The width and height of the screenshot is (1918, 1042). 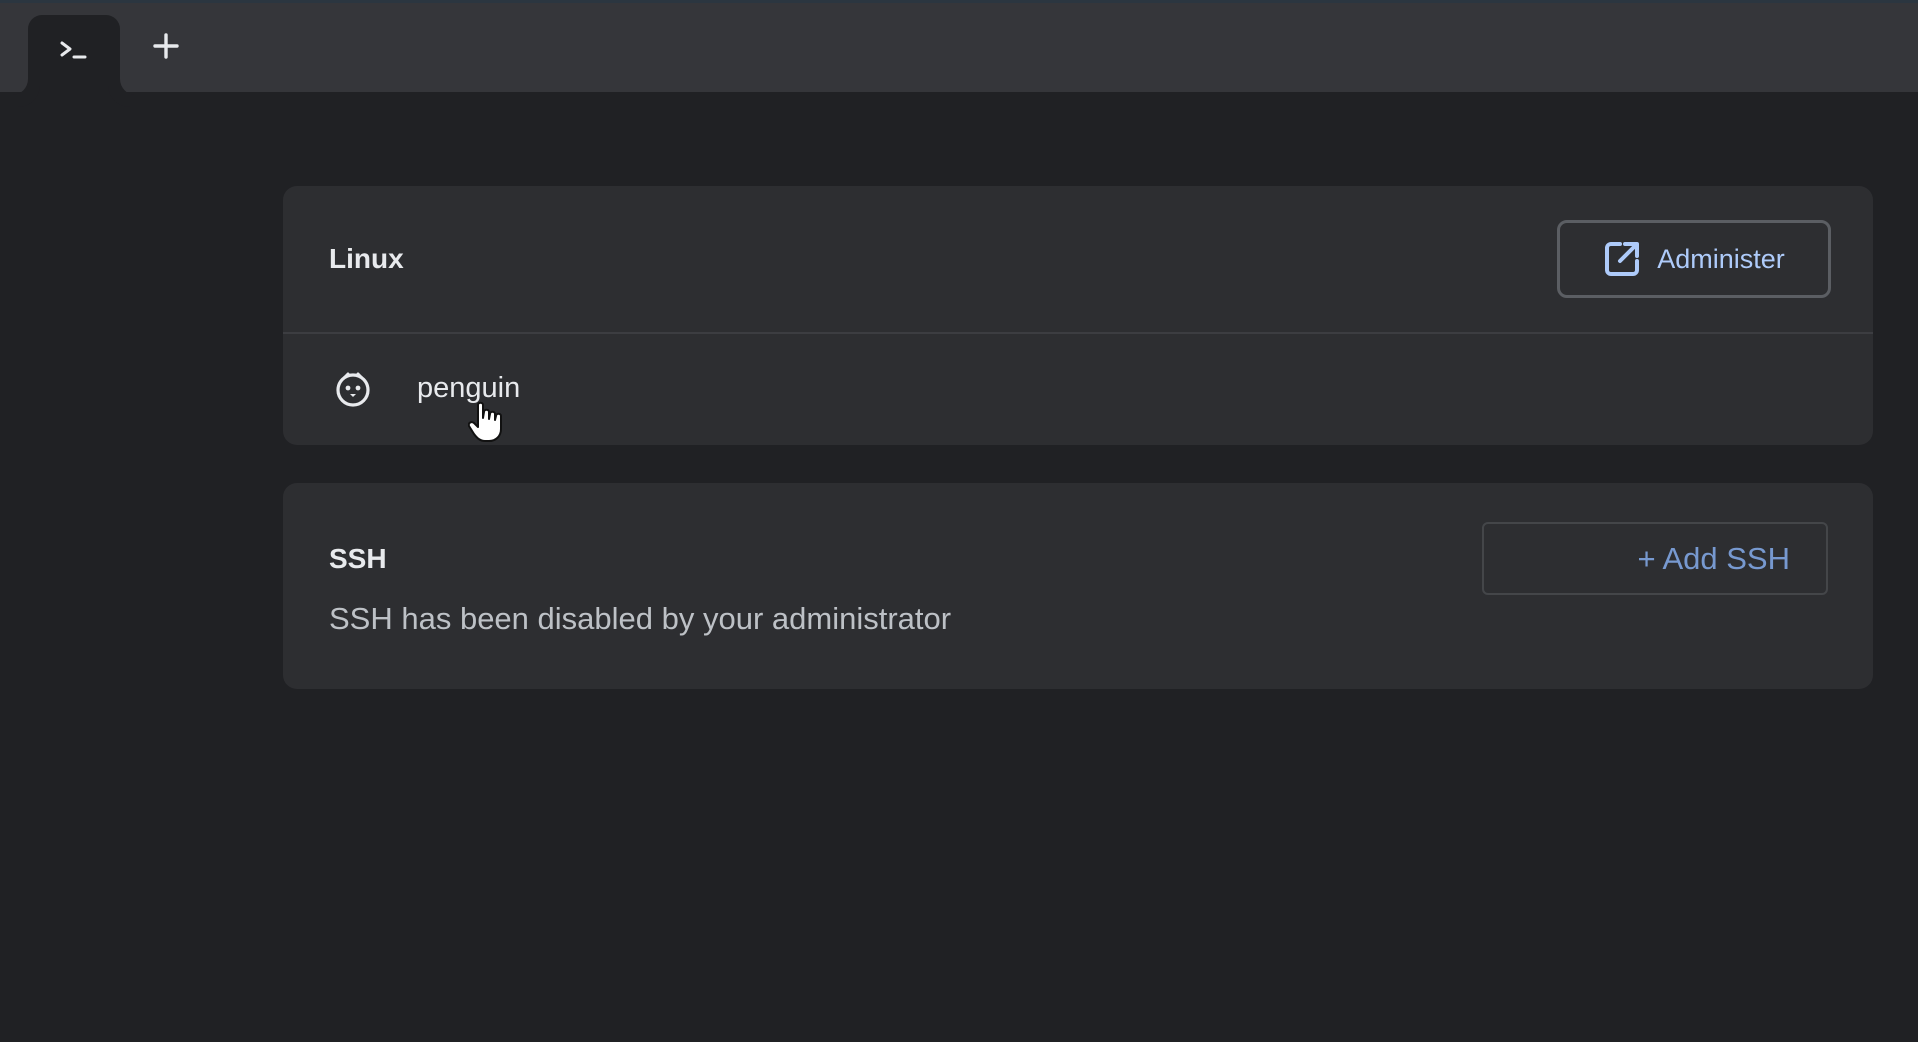 I want to click on open-in-new-icon, so click(x=1622, y=259).